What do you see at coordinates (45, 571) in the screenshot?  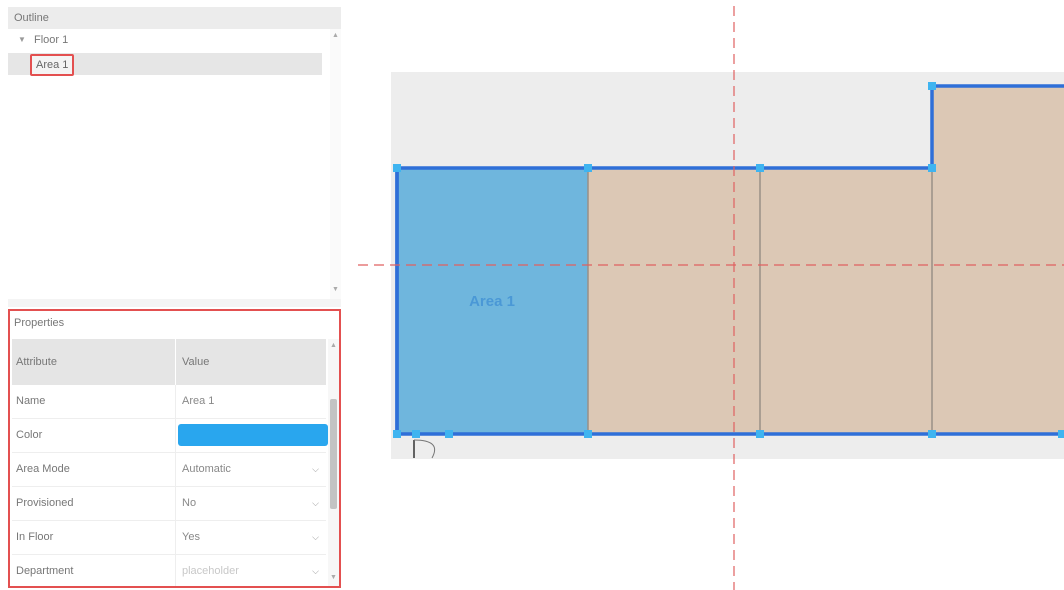 I see `property-label: Department` at bounding box center [45, 571].